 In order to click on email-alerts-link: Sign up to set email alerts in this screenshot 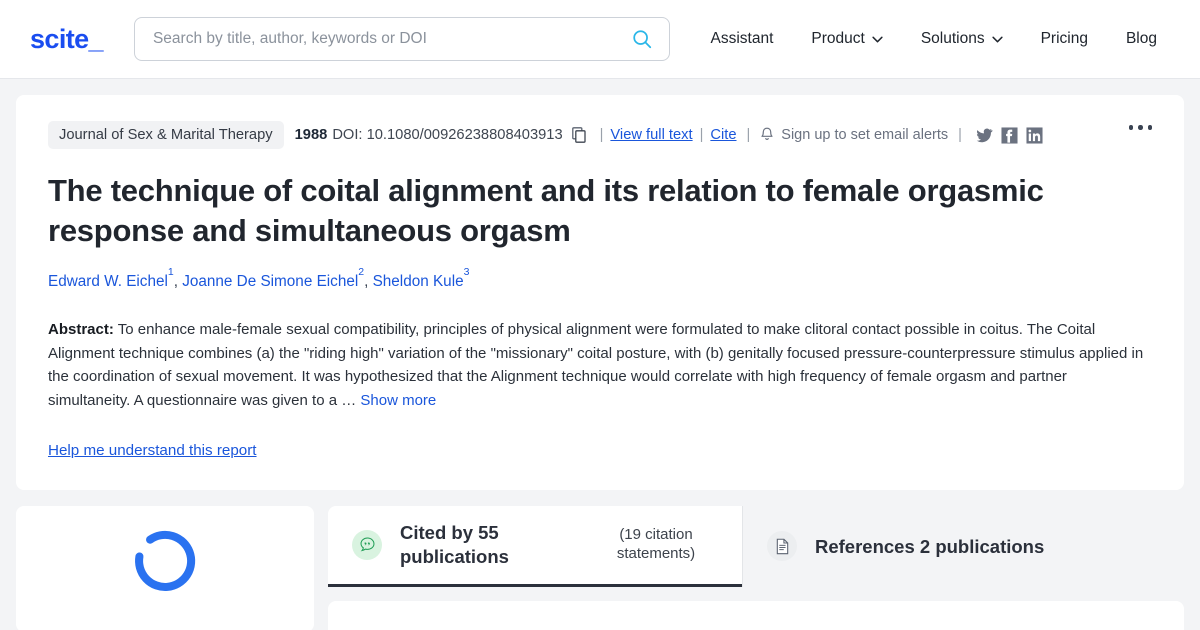, I will do `click(864, 135)`.